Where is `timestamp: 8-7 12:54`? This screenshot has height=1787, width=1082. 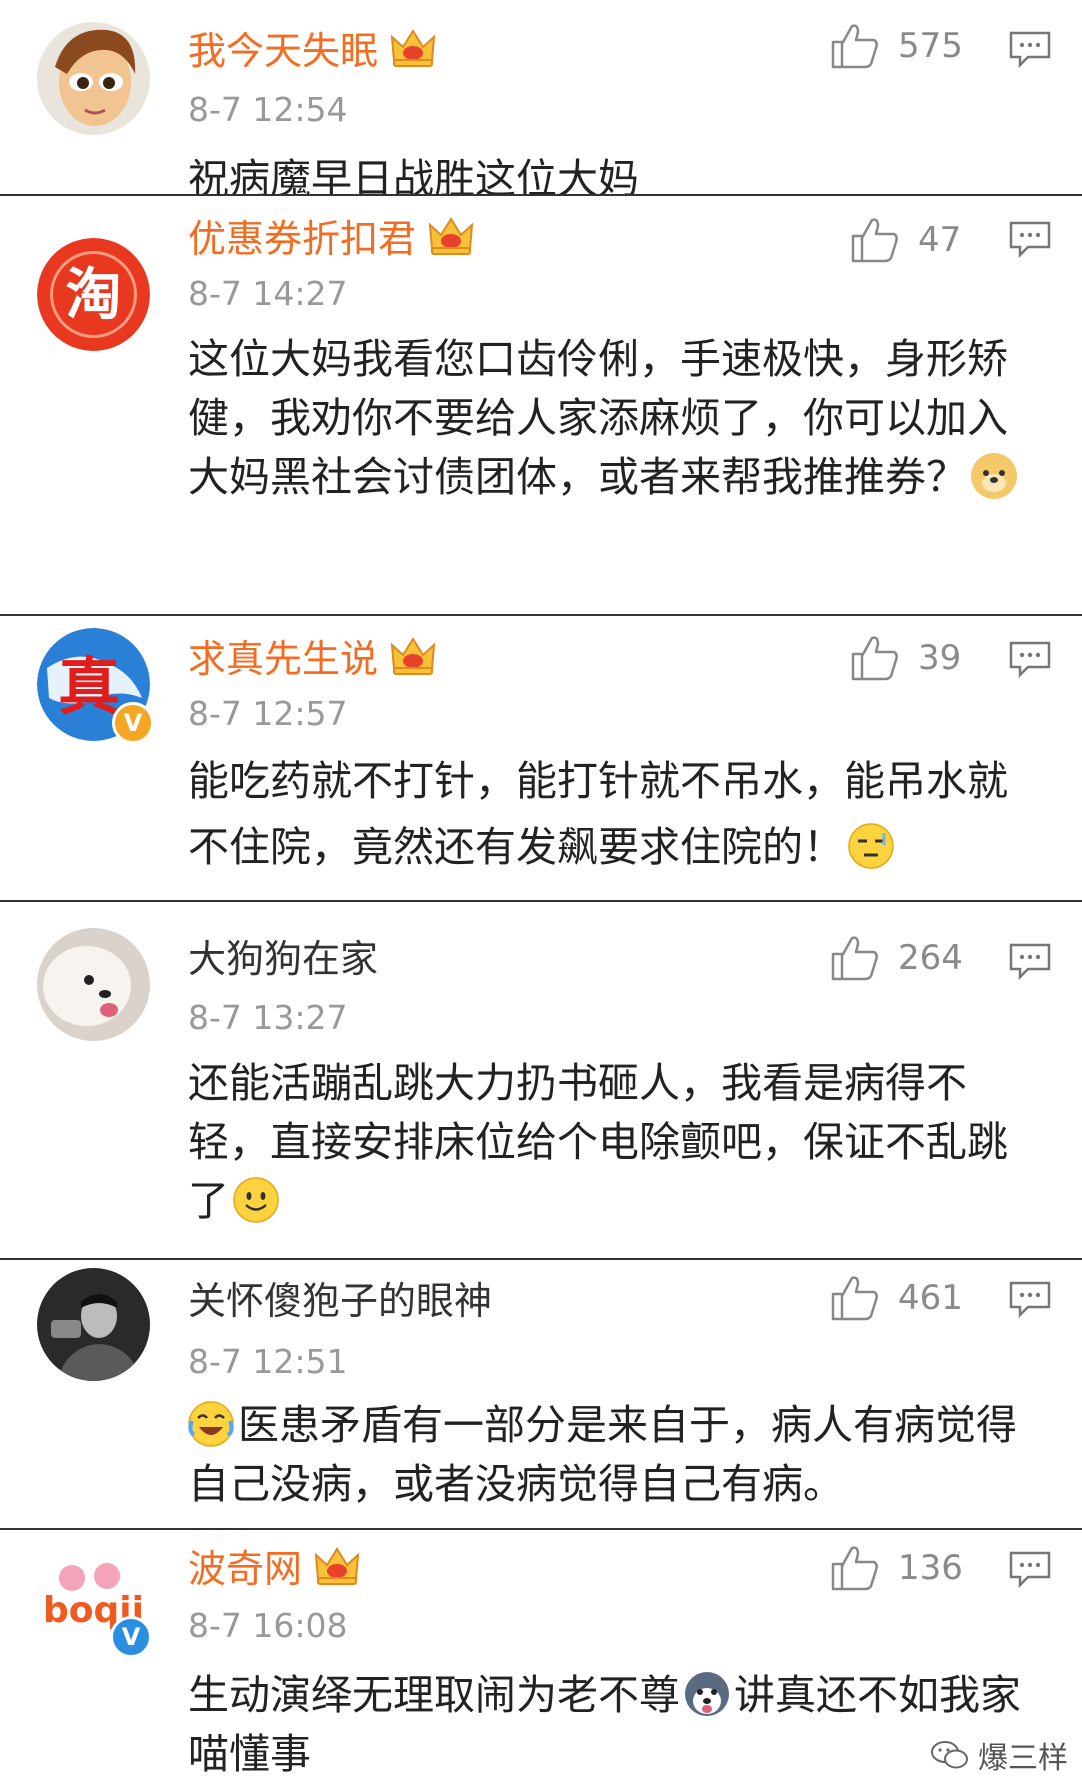
timestamp: 8-7 12:54 is located at coordinates (268, 109).